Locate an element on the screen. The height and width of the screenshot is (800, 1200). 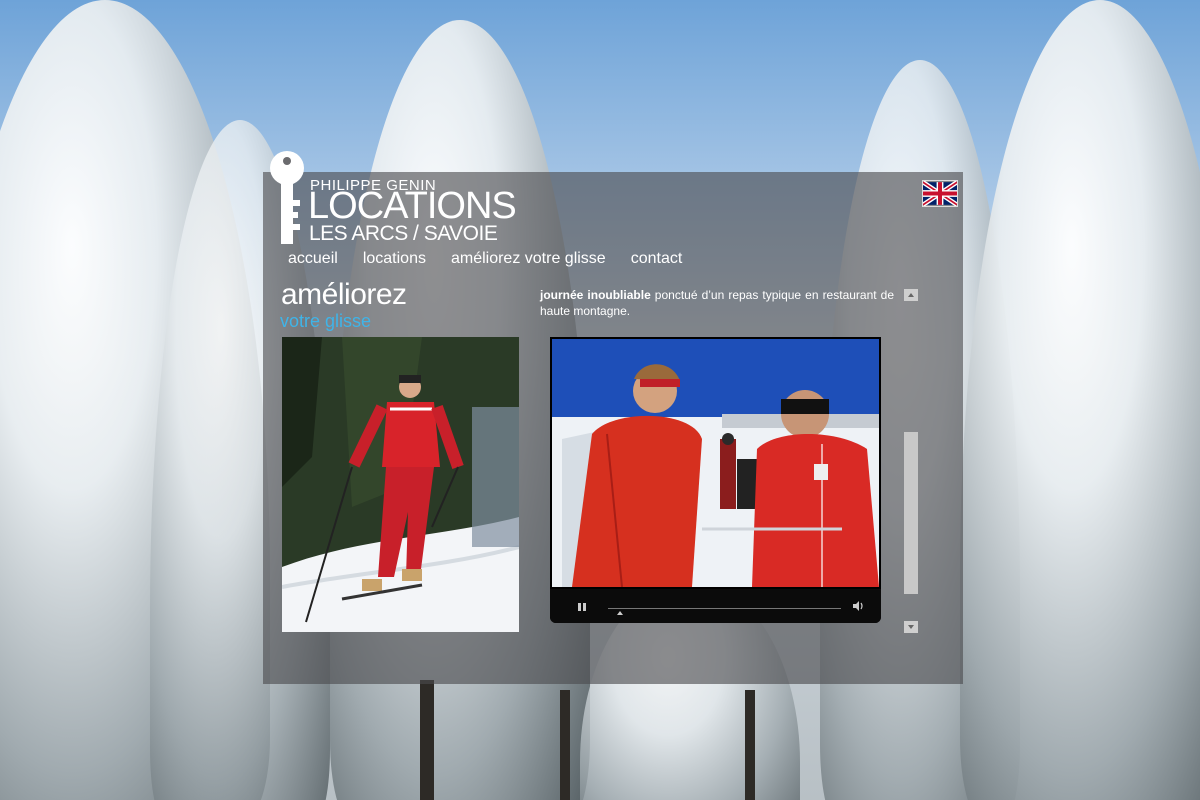
pause-icon is located at coordinates (583, 607).